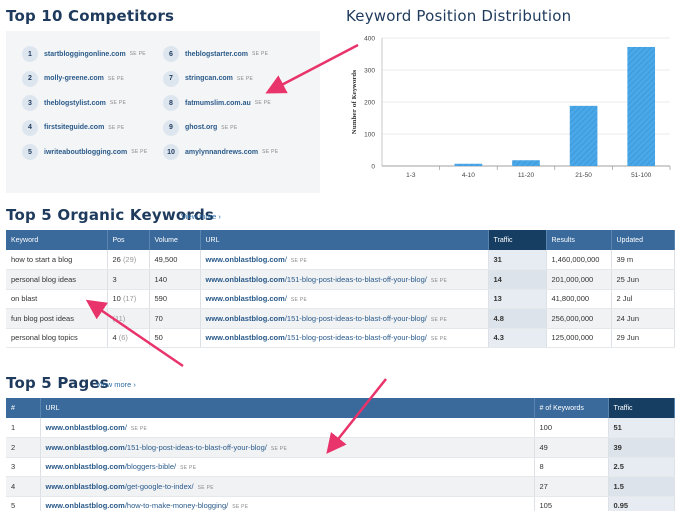 The image size is (680, 511). I want to click on competitor-rank-badge: 1, so click(30, 54).